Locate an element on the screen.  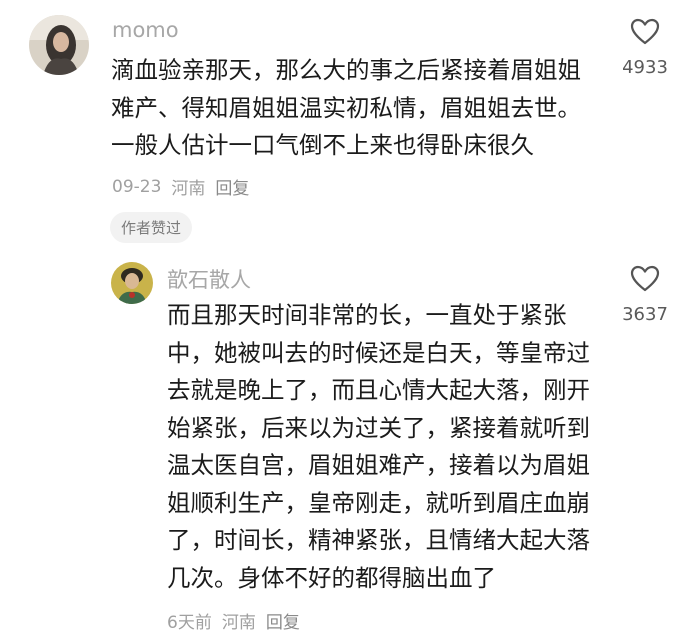
comment-line: 难产、得知眉姐姐温实初私情，眉姐姐去世。 is located at coordinates (346, 107).